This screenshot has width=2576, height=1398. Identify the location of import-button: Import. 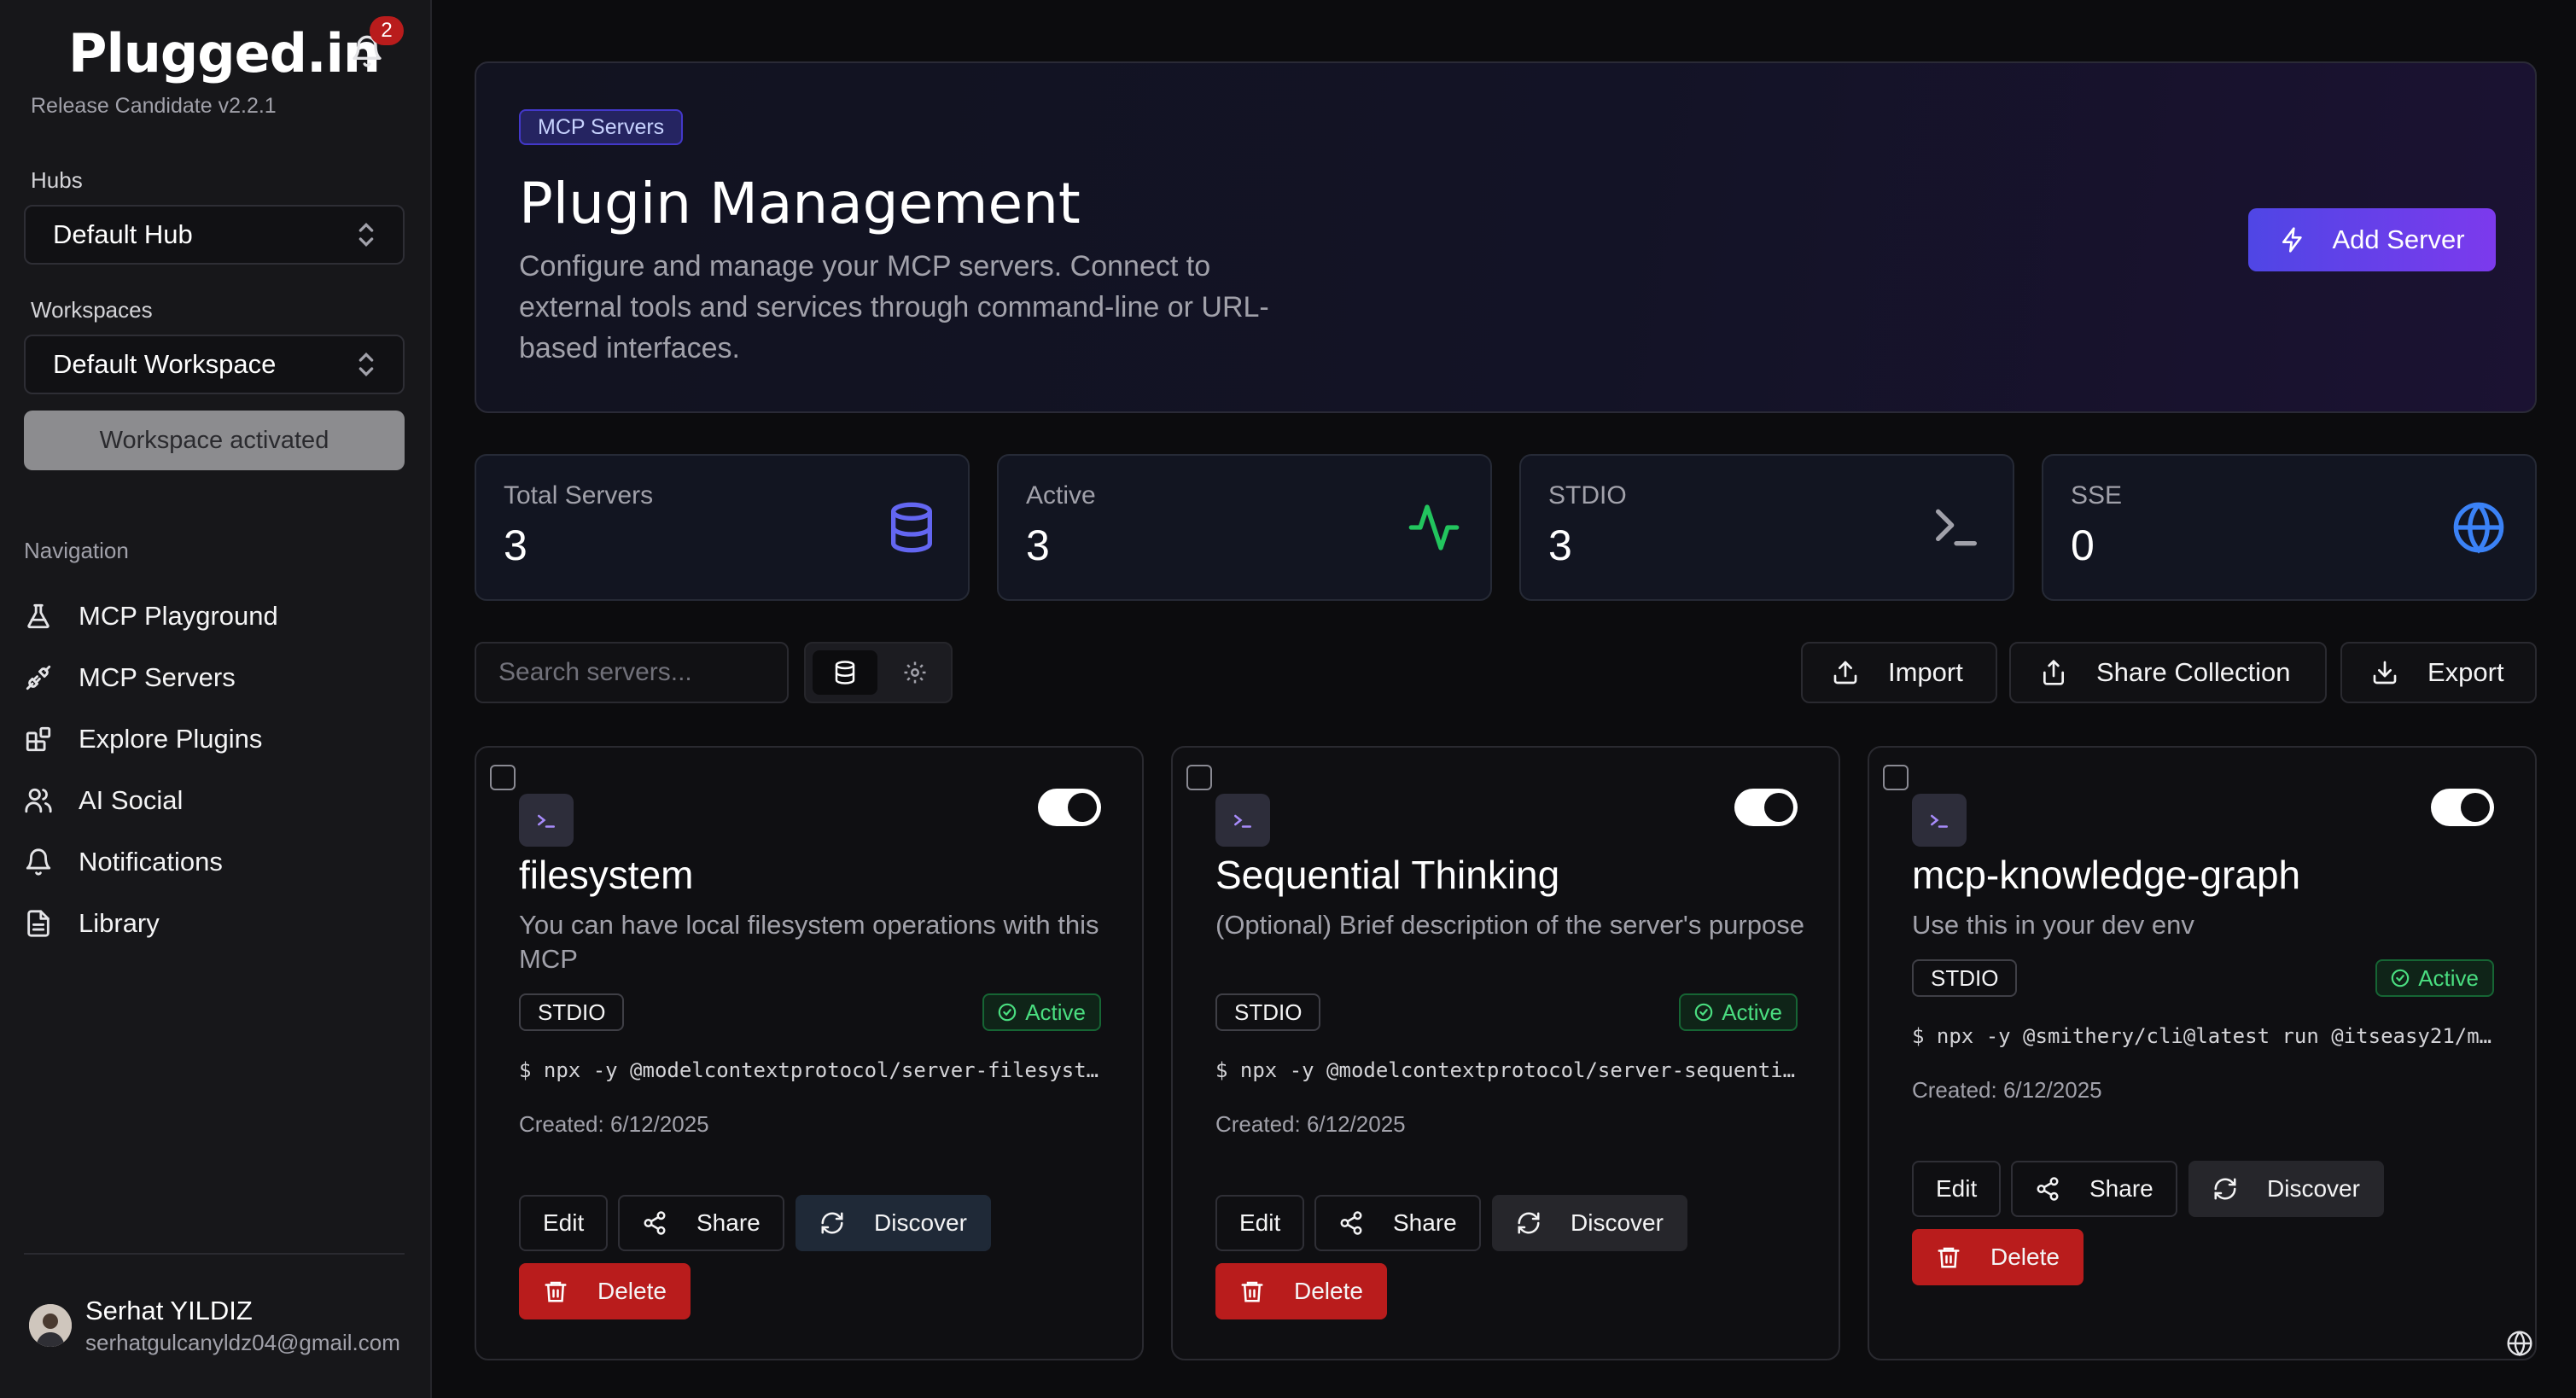
(1899, 672).